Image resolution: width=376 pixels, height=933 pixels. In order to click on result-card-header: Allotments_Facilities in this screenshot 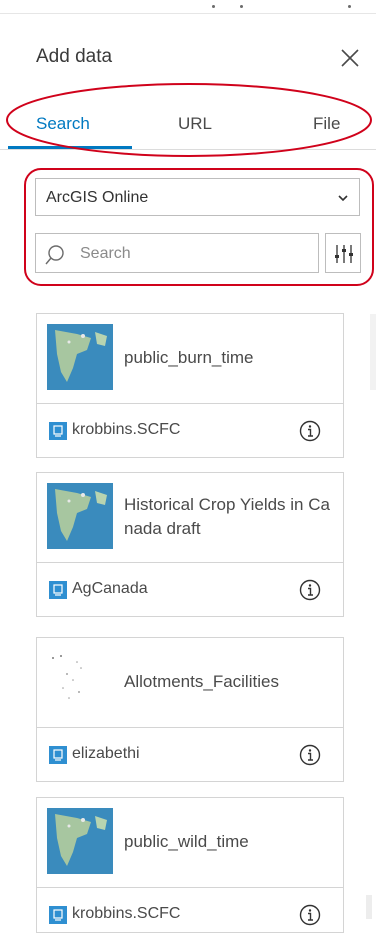, I will do `click(190, 683)`.